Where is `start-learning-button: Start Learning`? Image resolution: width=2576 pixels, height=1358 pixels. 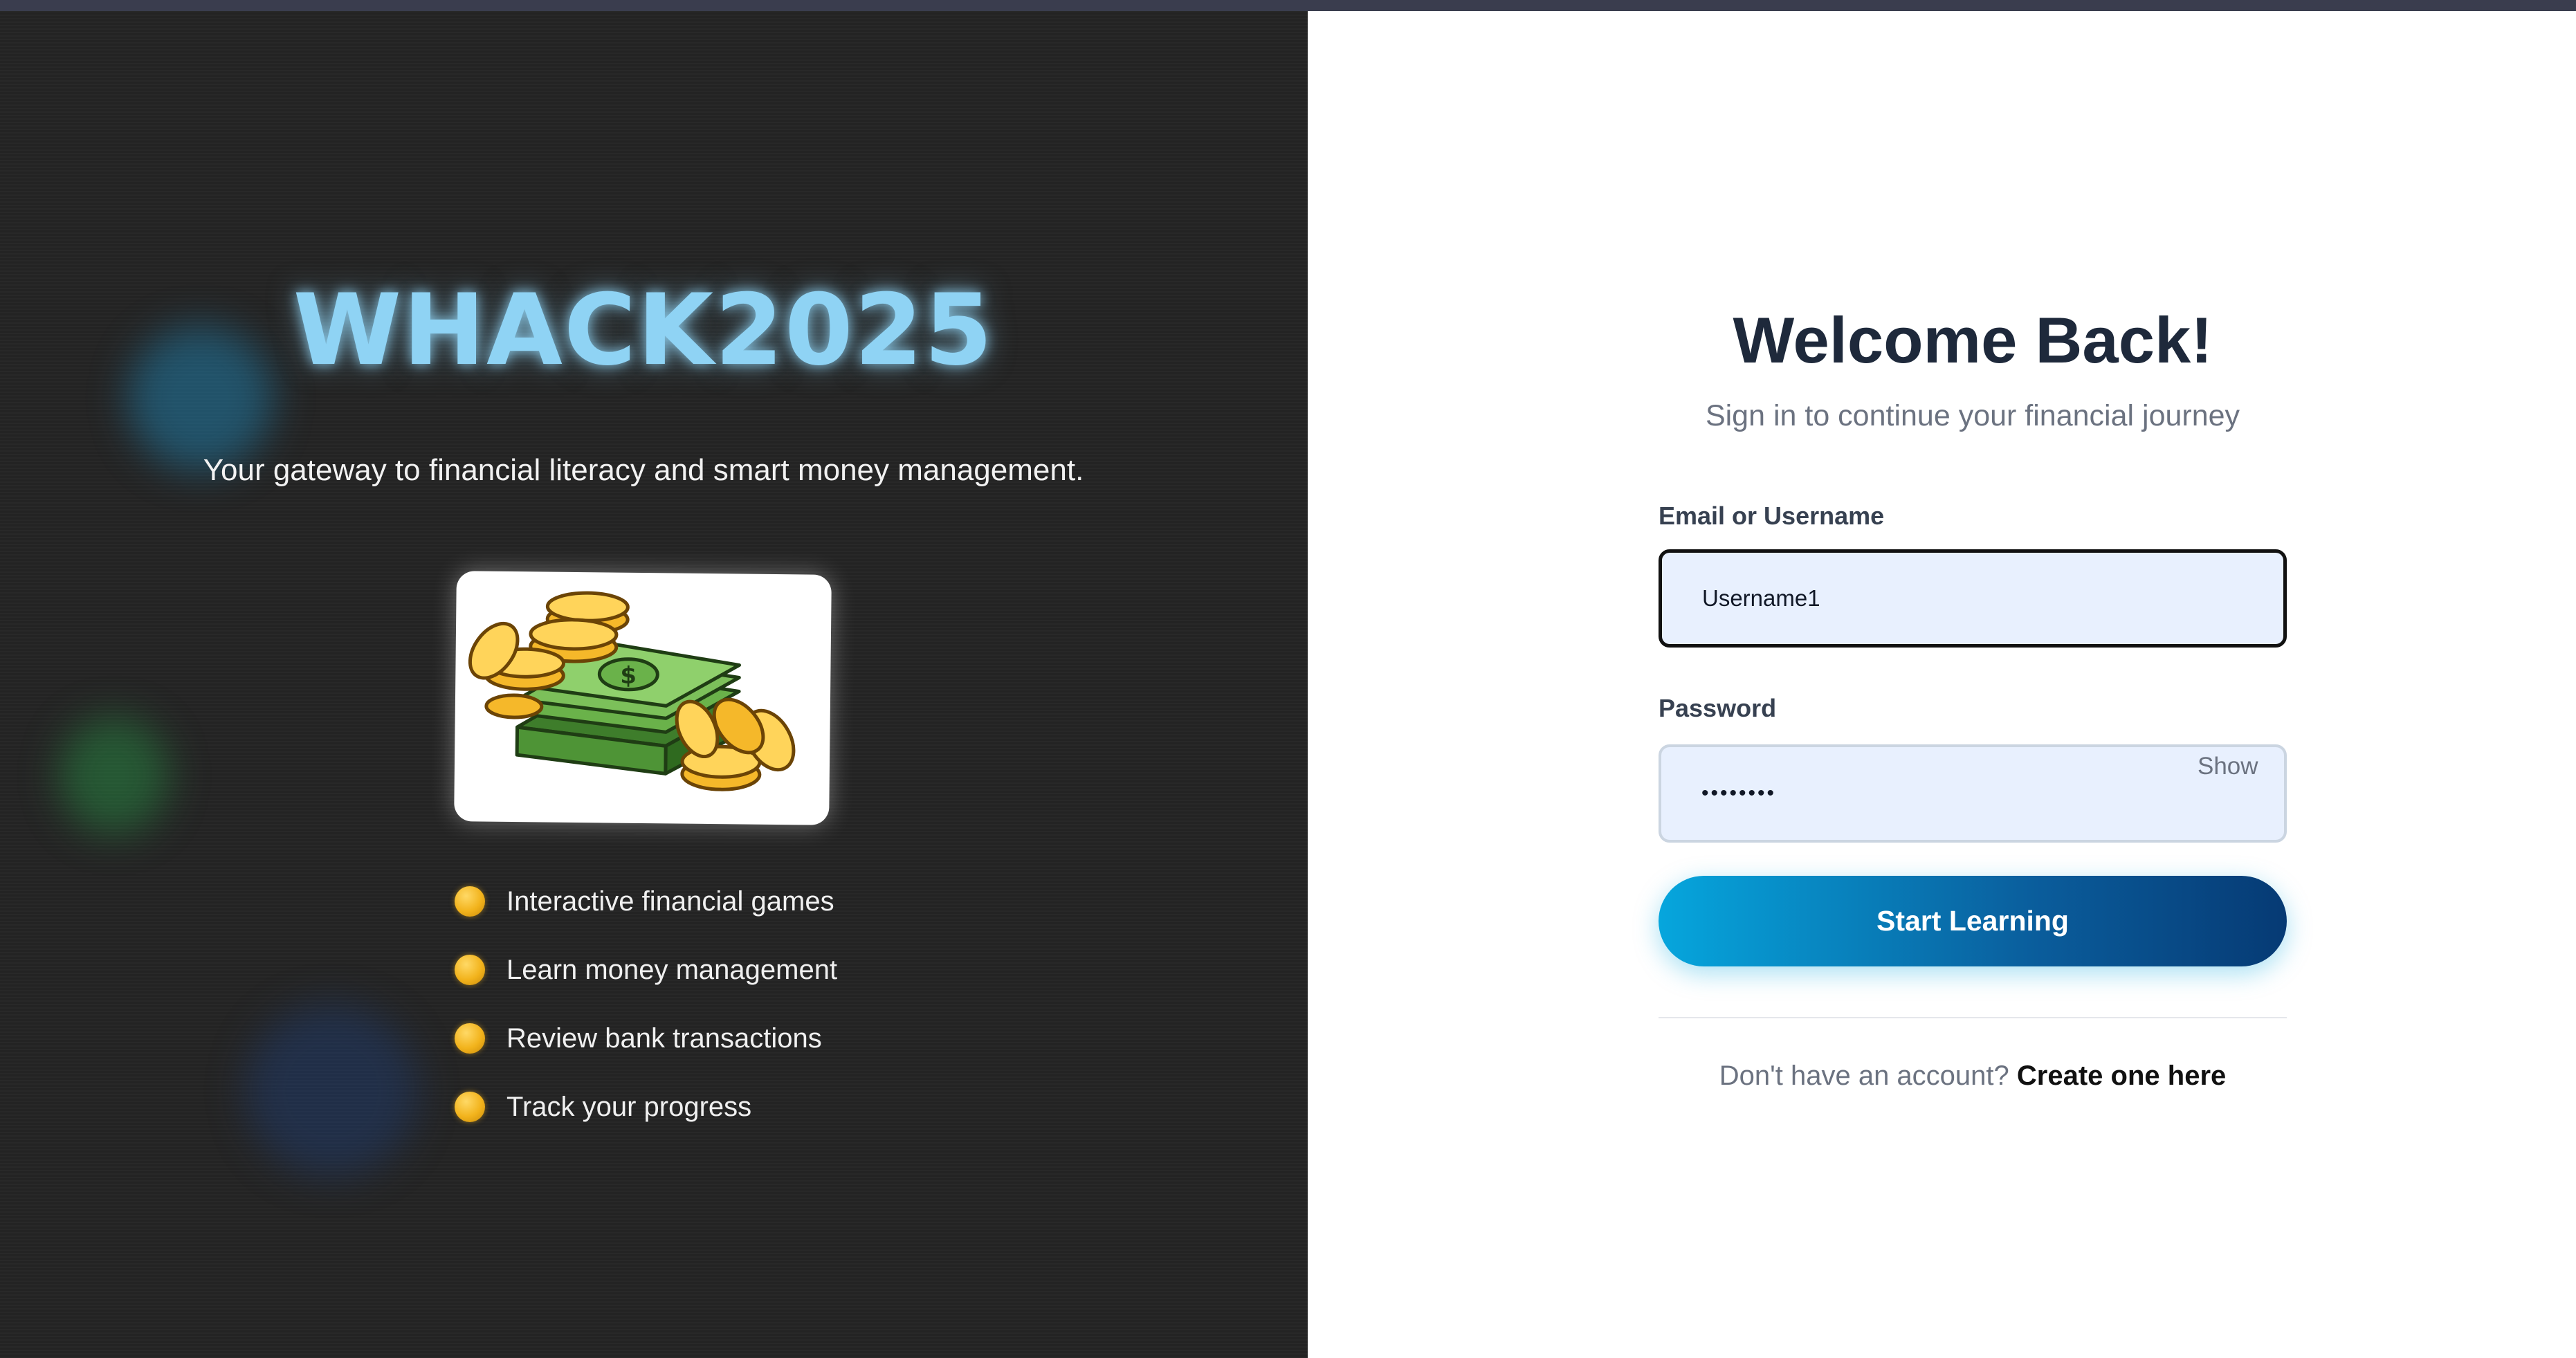
start-learning-button: Start Learning is located at coordinates (1973, 921).